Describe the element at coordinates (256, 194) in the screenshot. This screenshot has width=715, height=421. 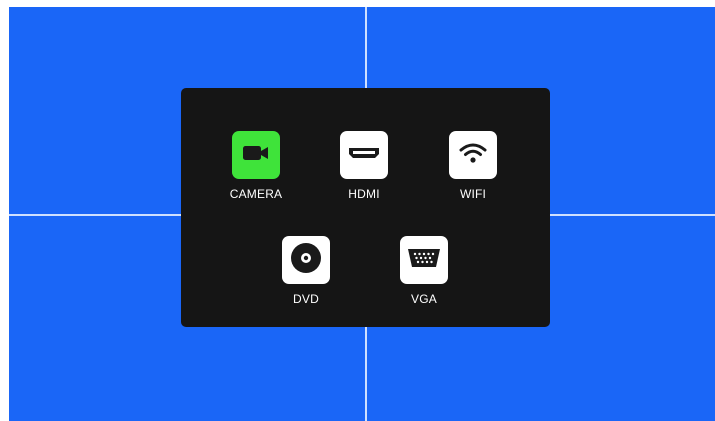
I see `source-label-camera: CAMERA` at that location.